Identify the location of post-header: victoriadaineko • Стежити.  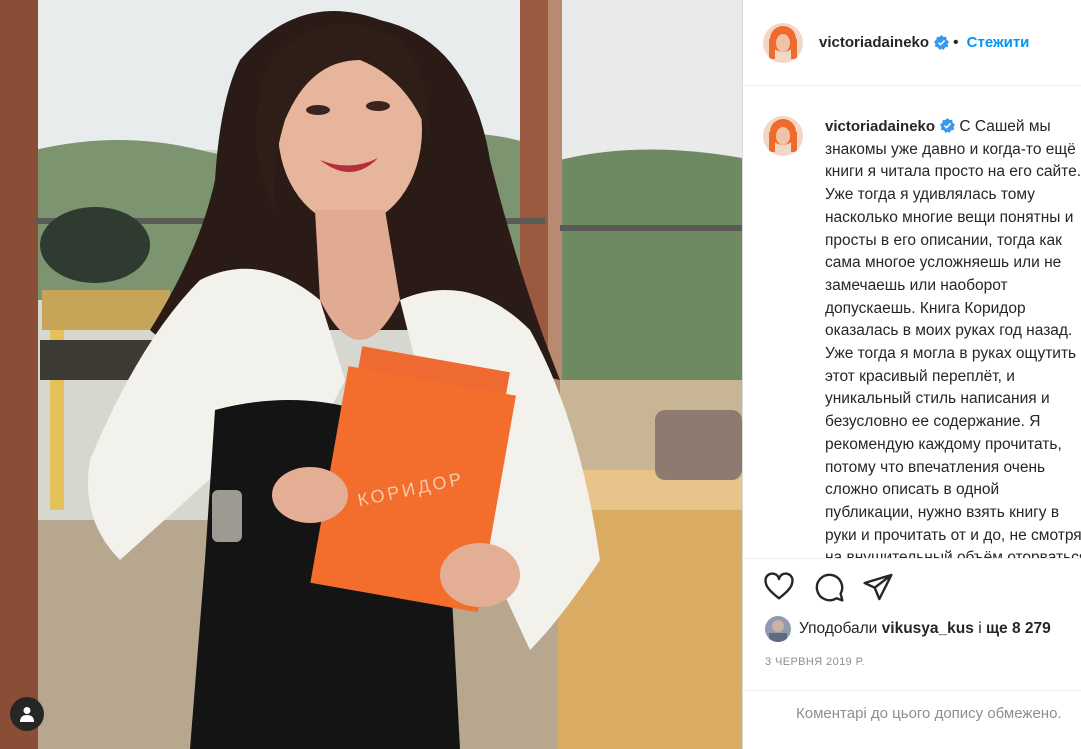
(912, 43).